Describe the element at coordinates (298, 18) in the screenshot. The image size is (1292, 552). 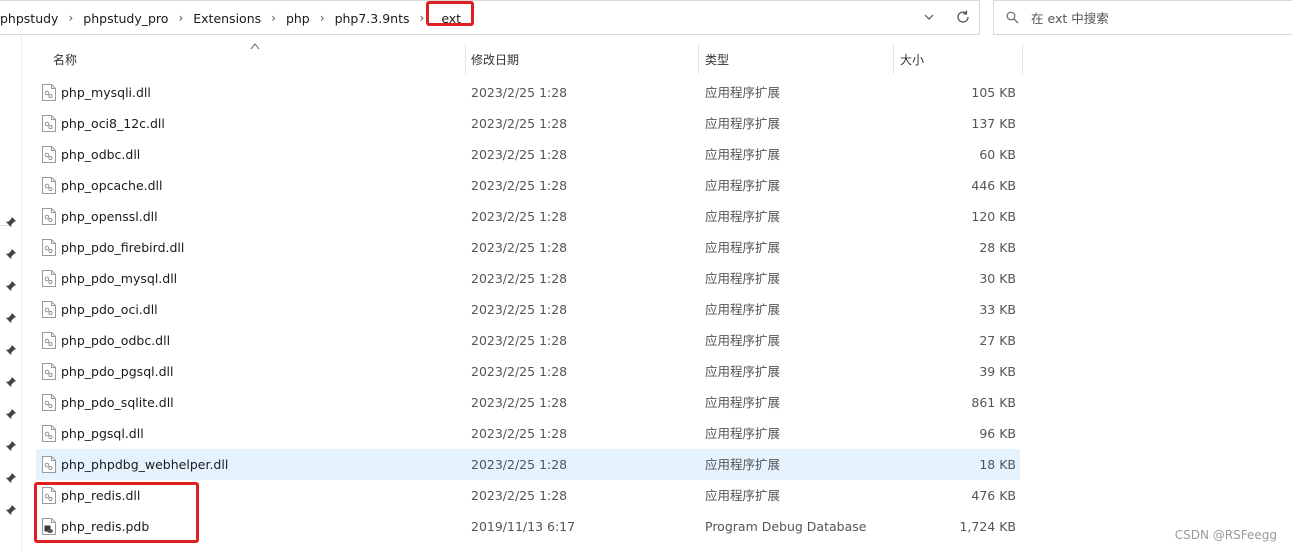
I see `breadcrumb-php: php` at that location.